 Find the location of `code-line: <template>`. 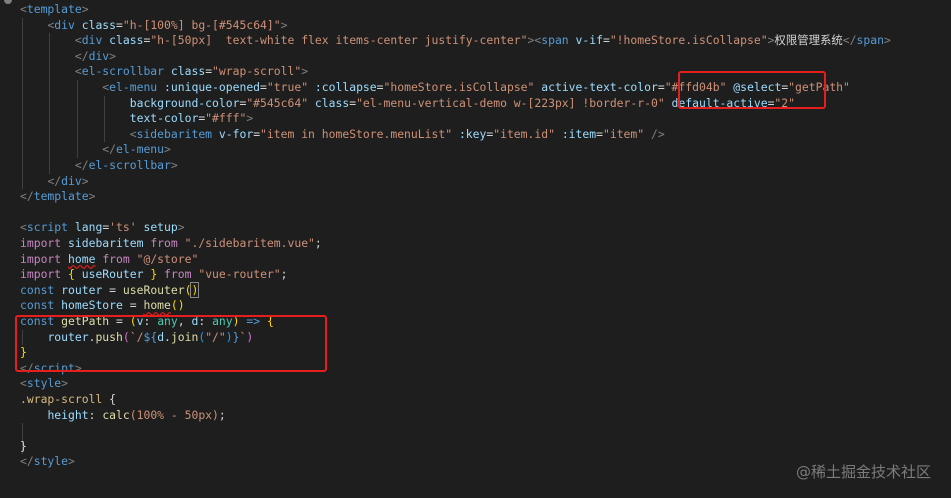

code-line: <template> is located at coordinates (54, 10).